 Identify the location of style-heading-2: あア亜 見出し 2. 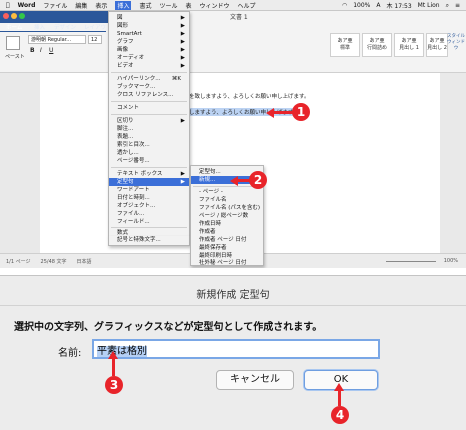
(437, 45).